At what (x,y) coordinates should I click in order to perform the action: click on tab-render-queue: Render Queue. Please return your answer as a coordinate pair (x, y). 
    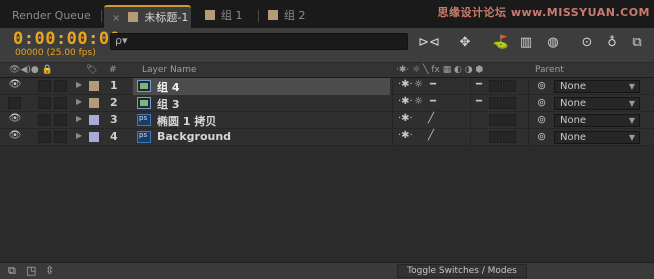
    Looking at the image, I should click on (51, 16).